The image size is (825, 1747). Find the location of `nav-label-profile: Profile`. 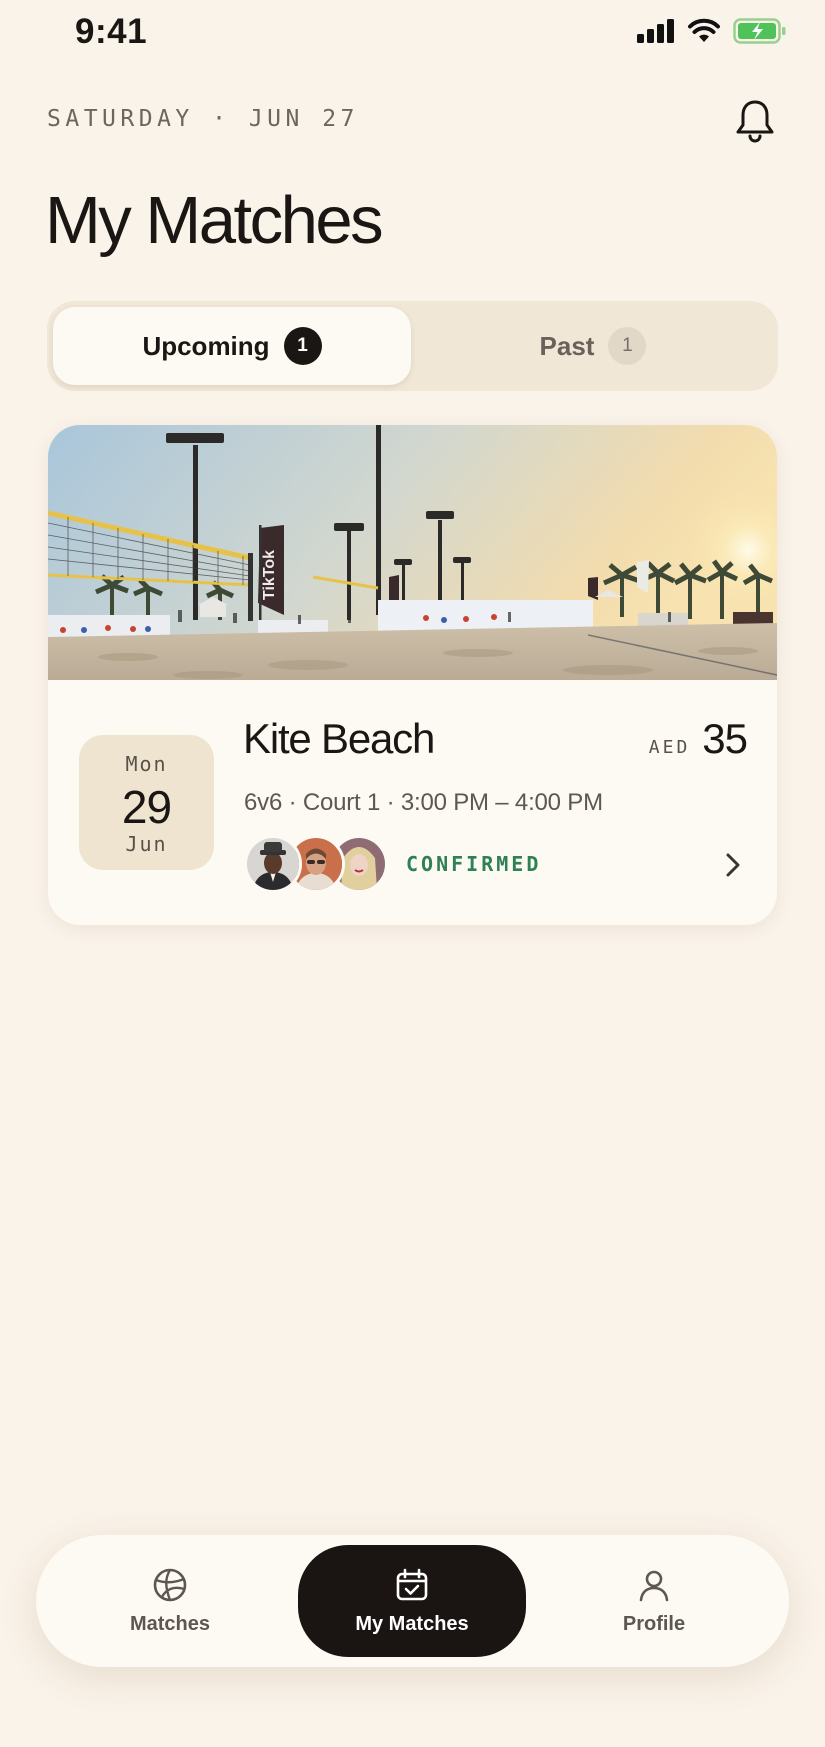

nav-label-profile: Profile is located at coordinates (654, 1623).